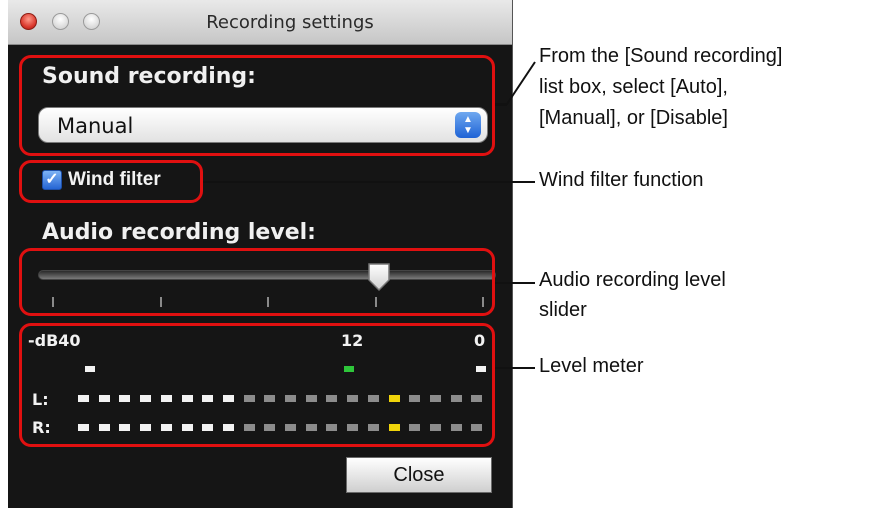 The height and width of the screenshot is (508, 869). I want to click on annotation-meter: Level meter, so click(591, 366).